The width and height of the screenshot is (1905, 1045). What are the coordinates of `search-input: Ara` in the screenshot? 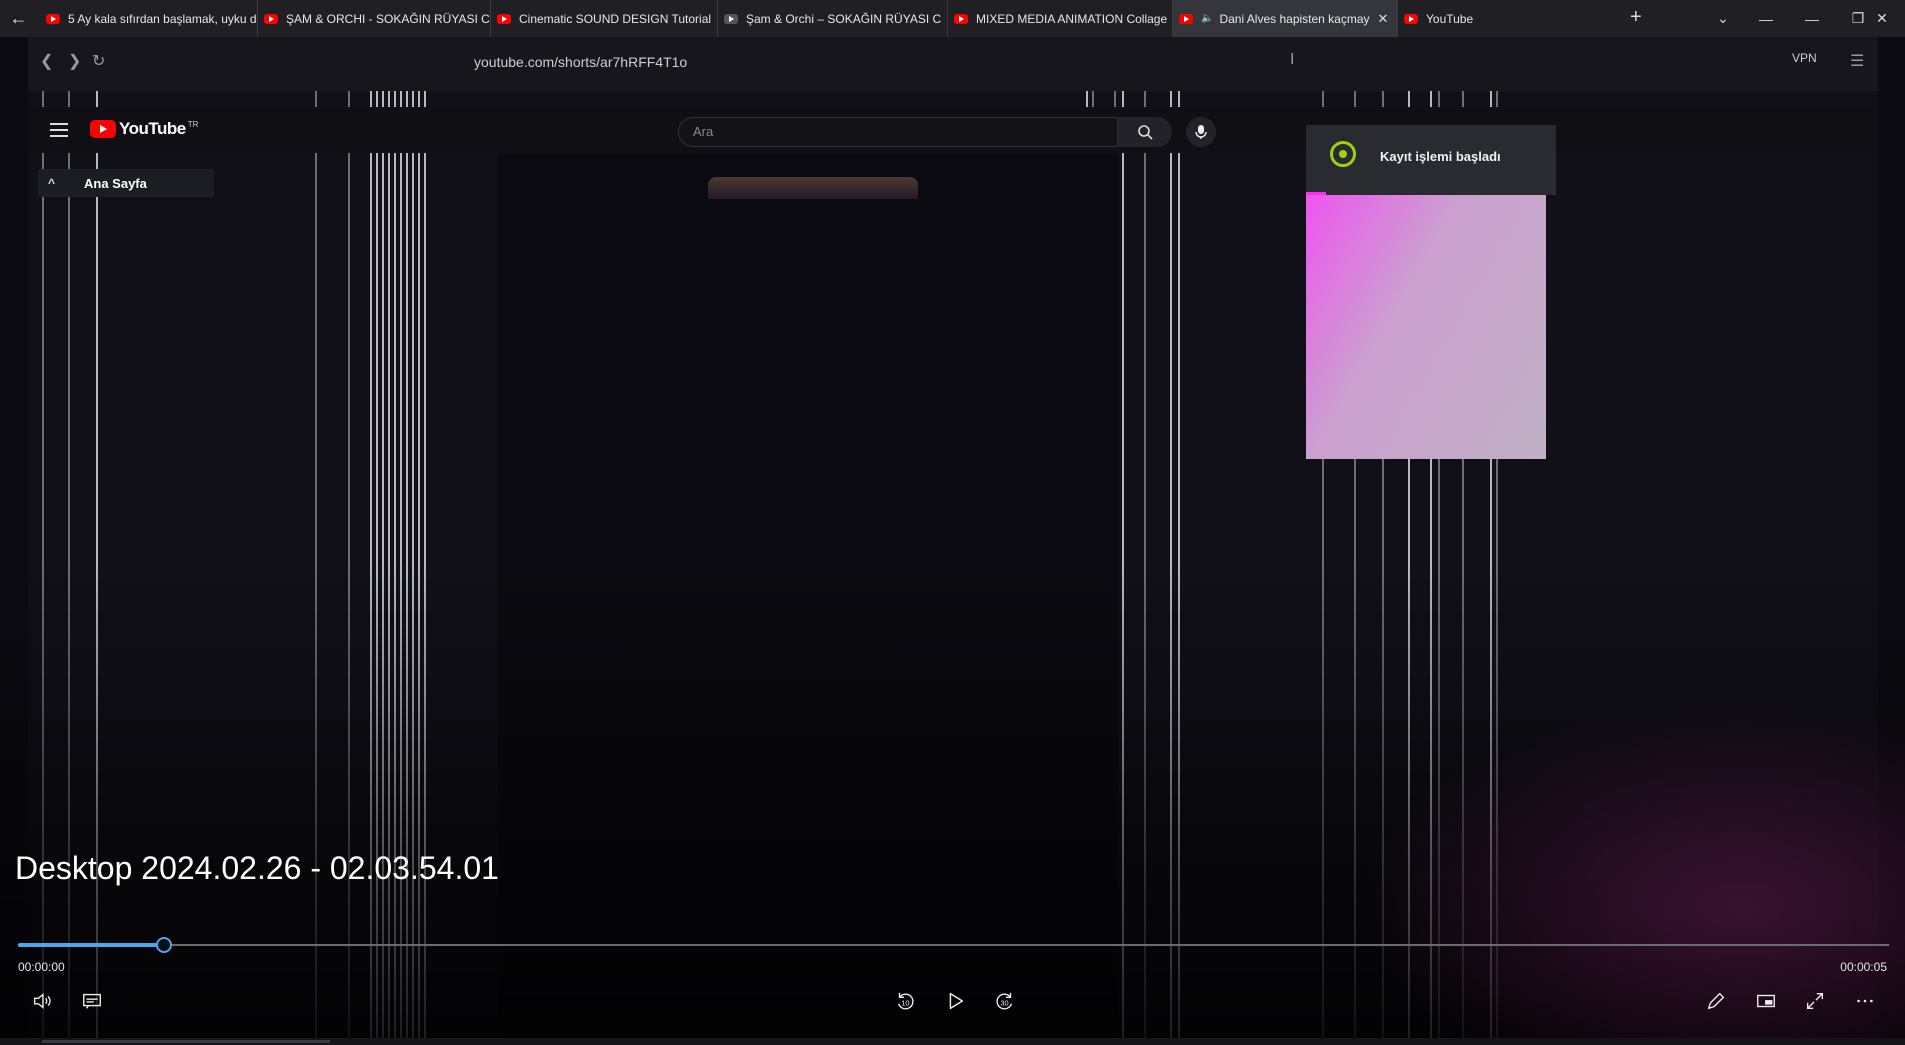 It's located at (898, 132).